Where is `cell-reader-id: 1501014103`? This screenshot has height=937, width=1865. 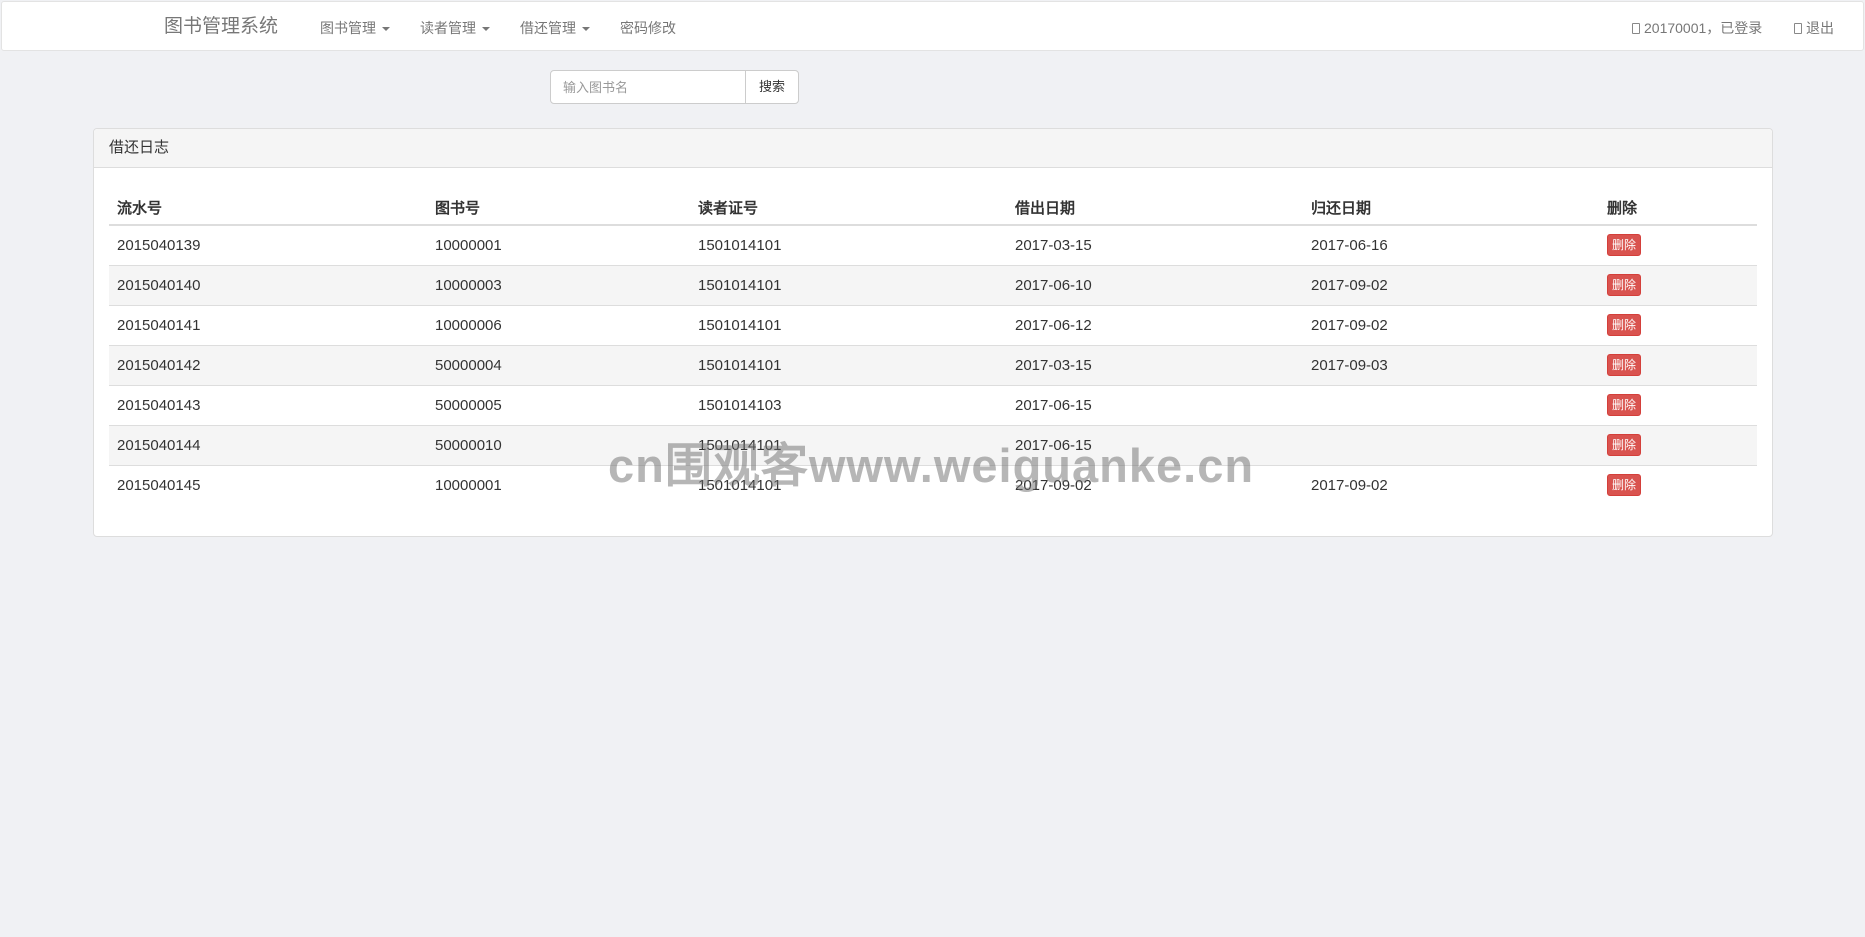
cell-reader-id: 1501014103 is located at coordinates (848, 404).